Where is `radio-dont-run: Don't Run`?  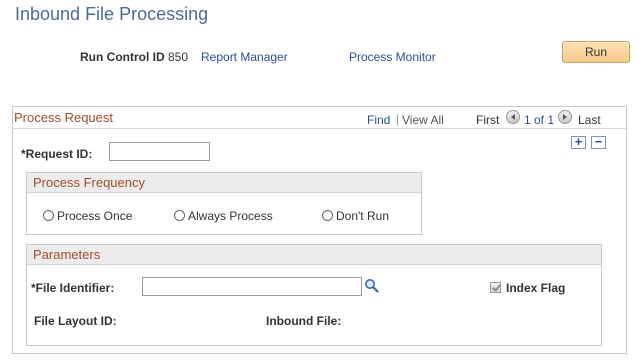
radio-dont-run: Don't Run is located at coordinates (355, 215).